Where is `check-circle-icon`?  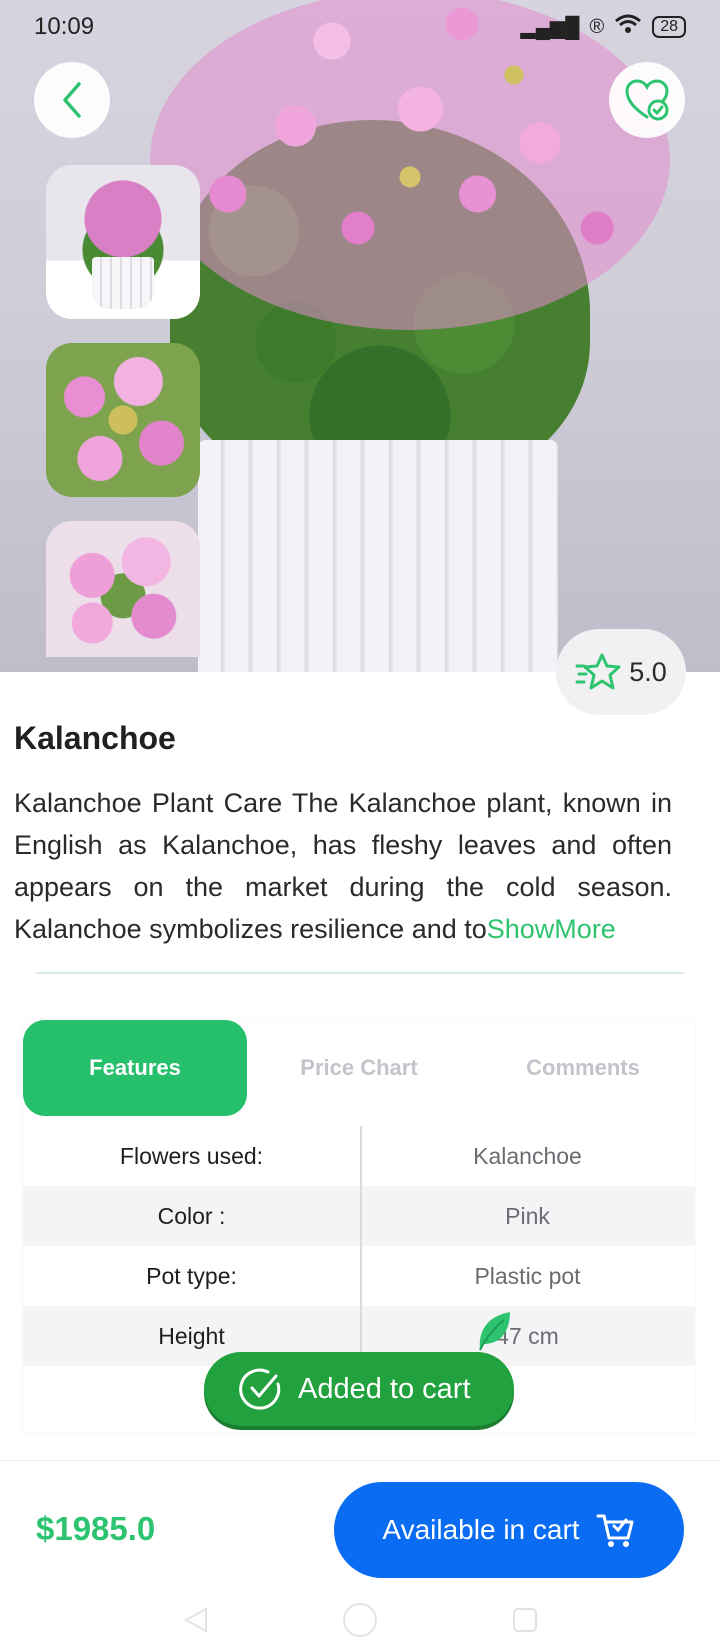 check-circle-icon is located at coordinates (260, 1389).